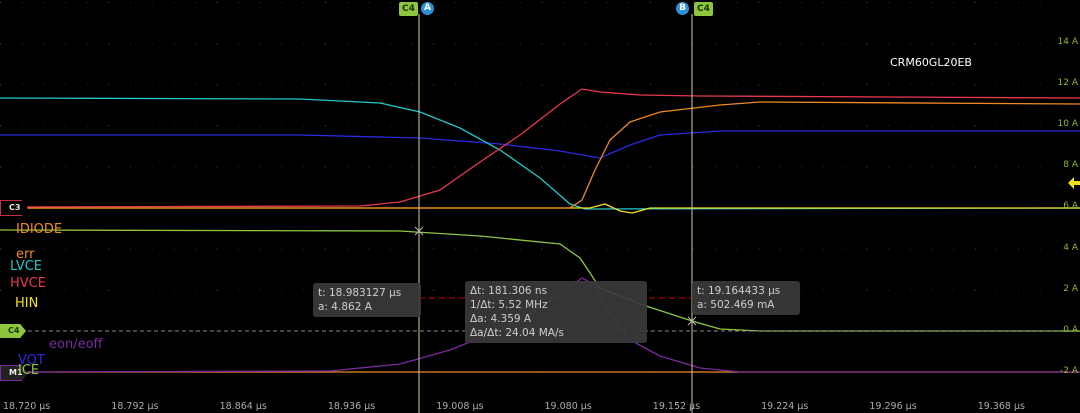 This screenshot has height=413, width=1080. Describe the element at coordinates (1070, 329) in the screenshot. I see `y-tick-label: 0 A` at that location.